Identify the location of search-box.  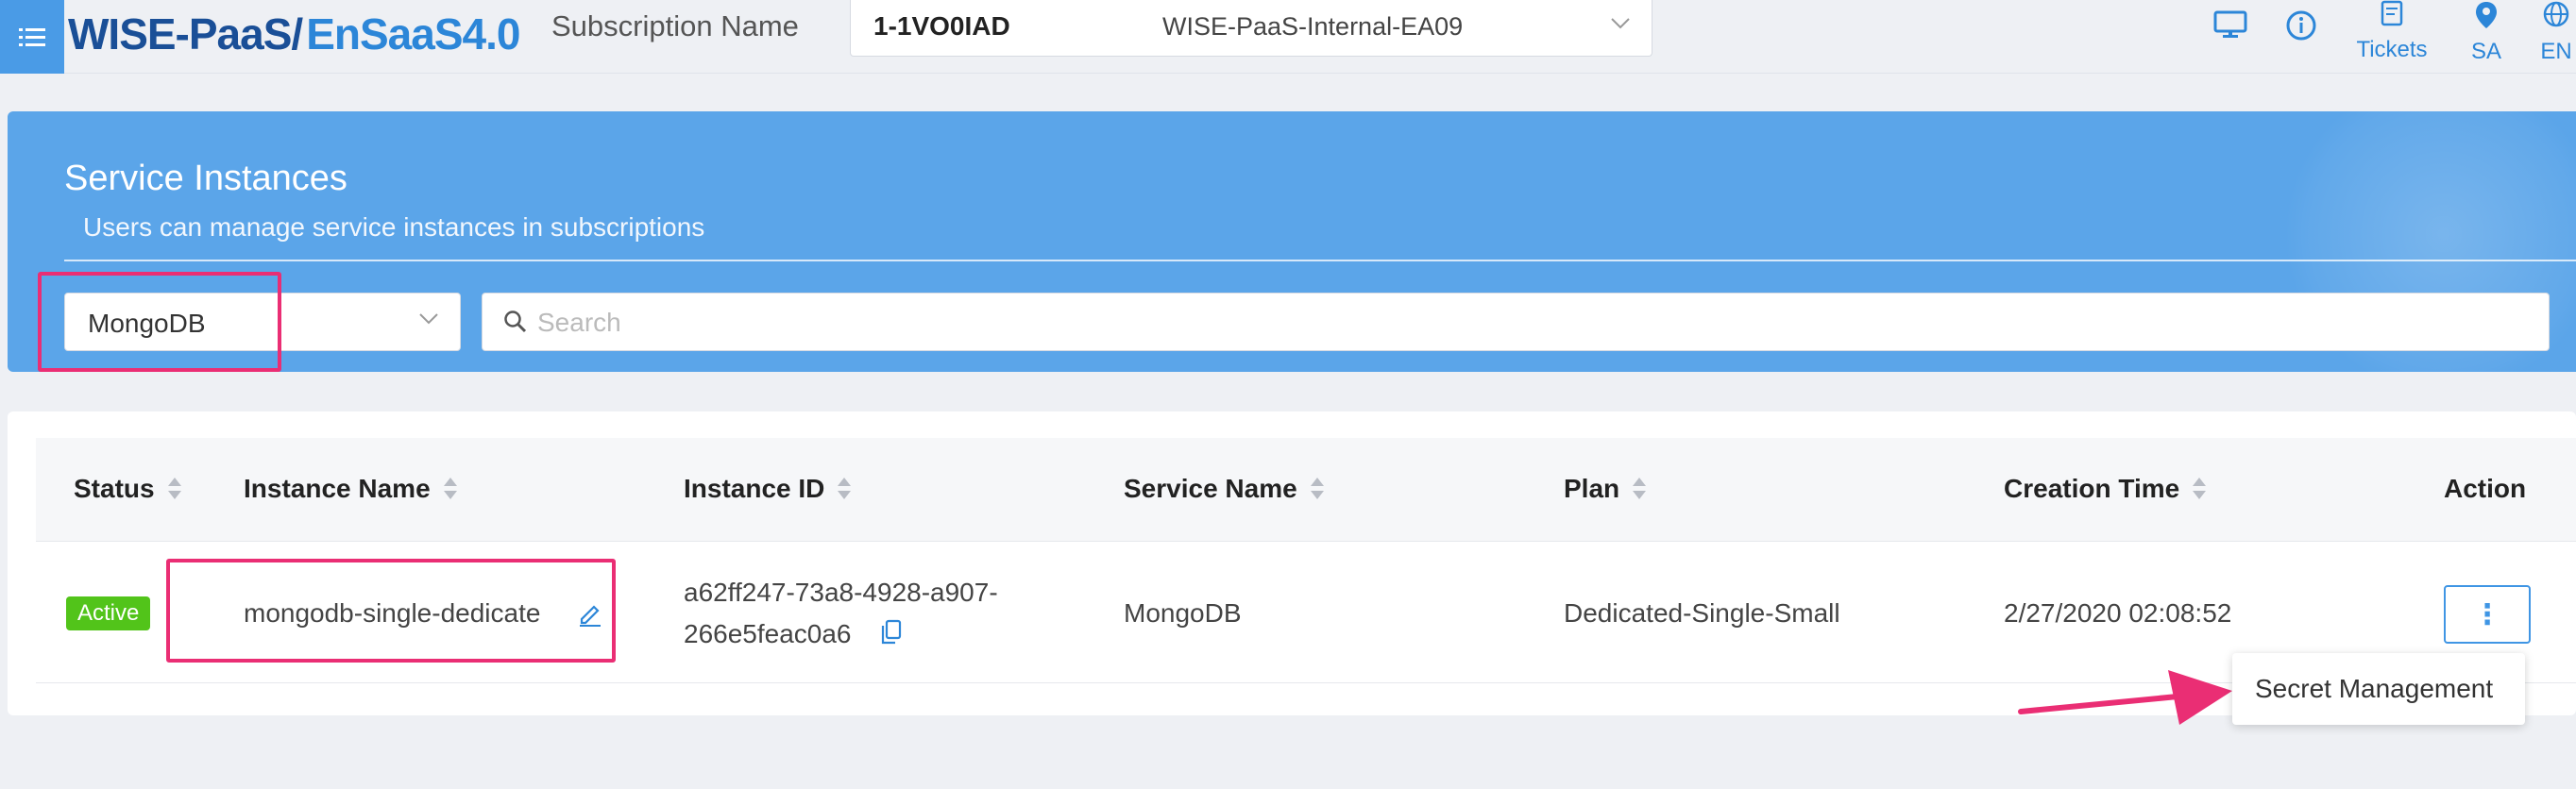
(1516, 322).